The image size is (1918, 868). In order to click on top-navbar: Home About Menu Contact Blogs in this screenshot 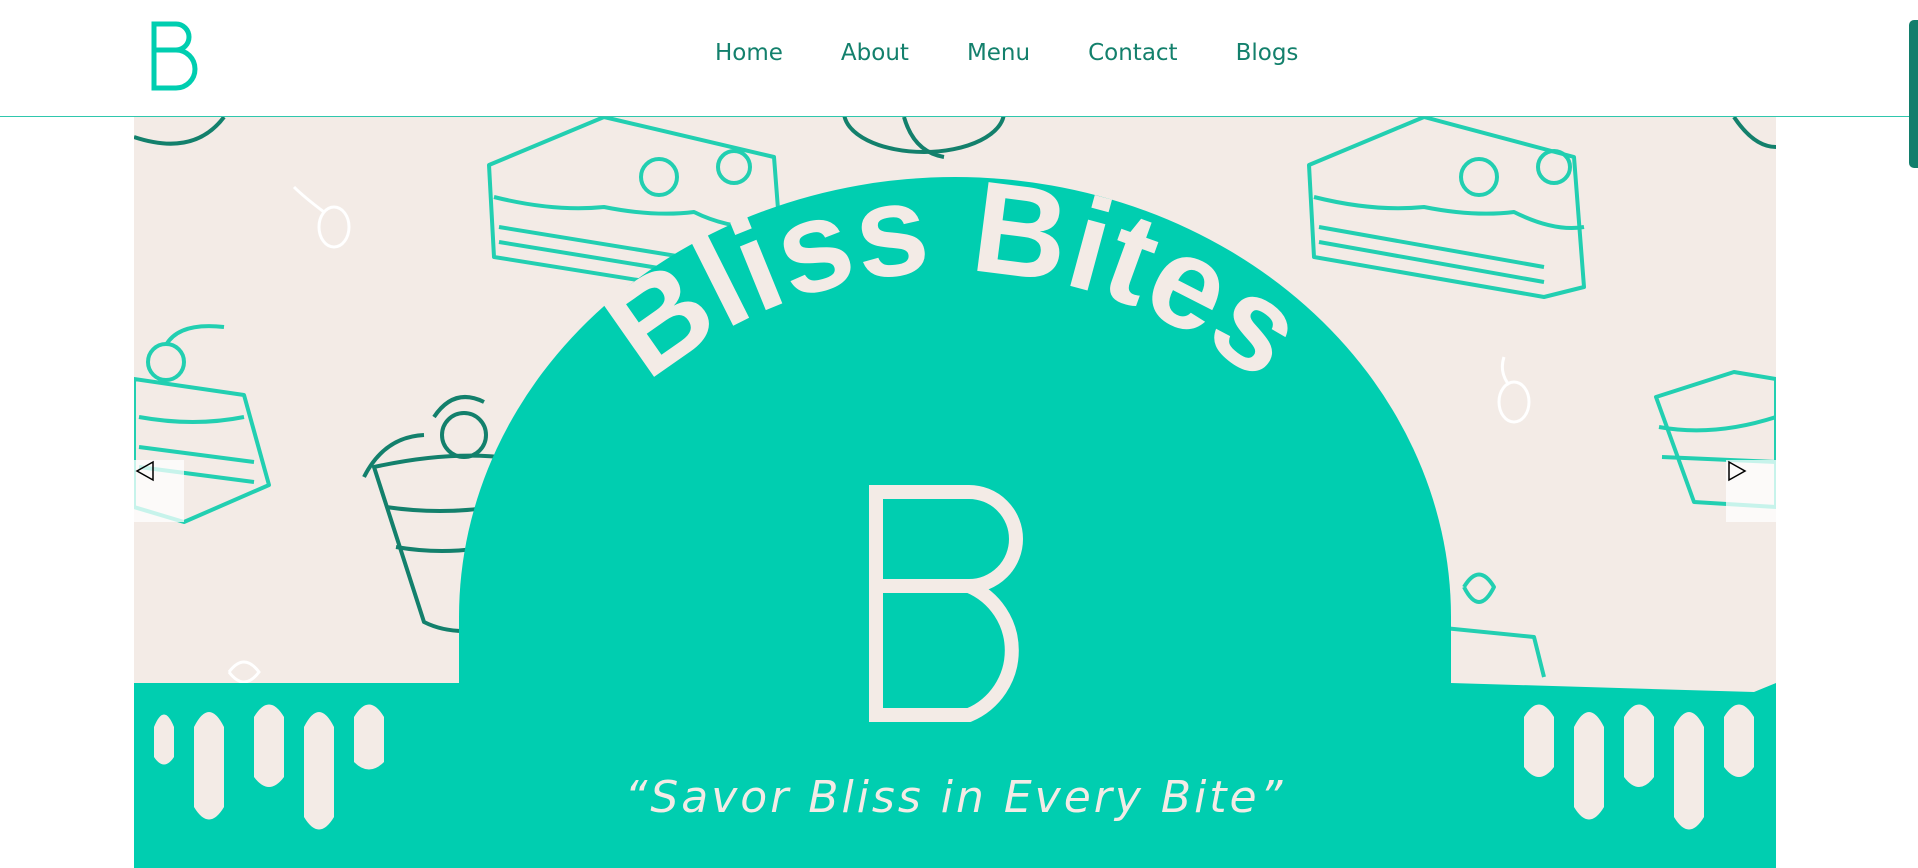, I will do `click(959, 58)`.